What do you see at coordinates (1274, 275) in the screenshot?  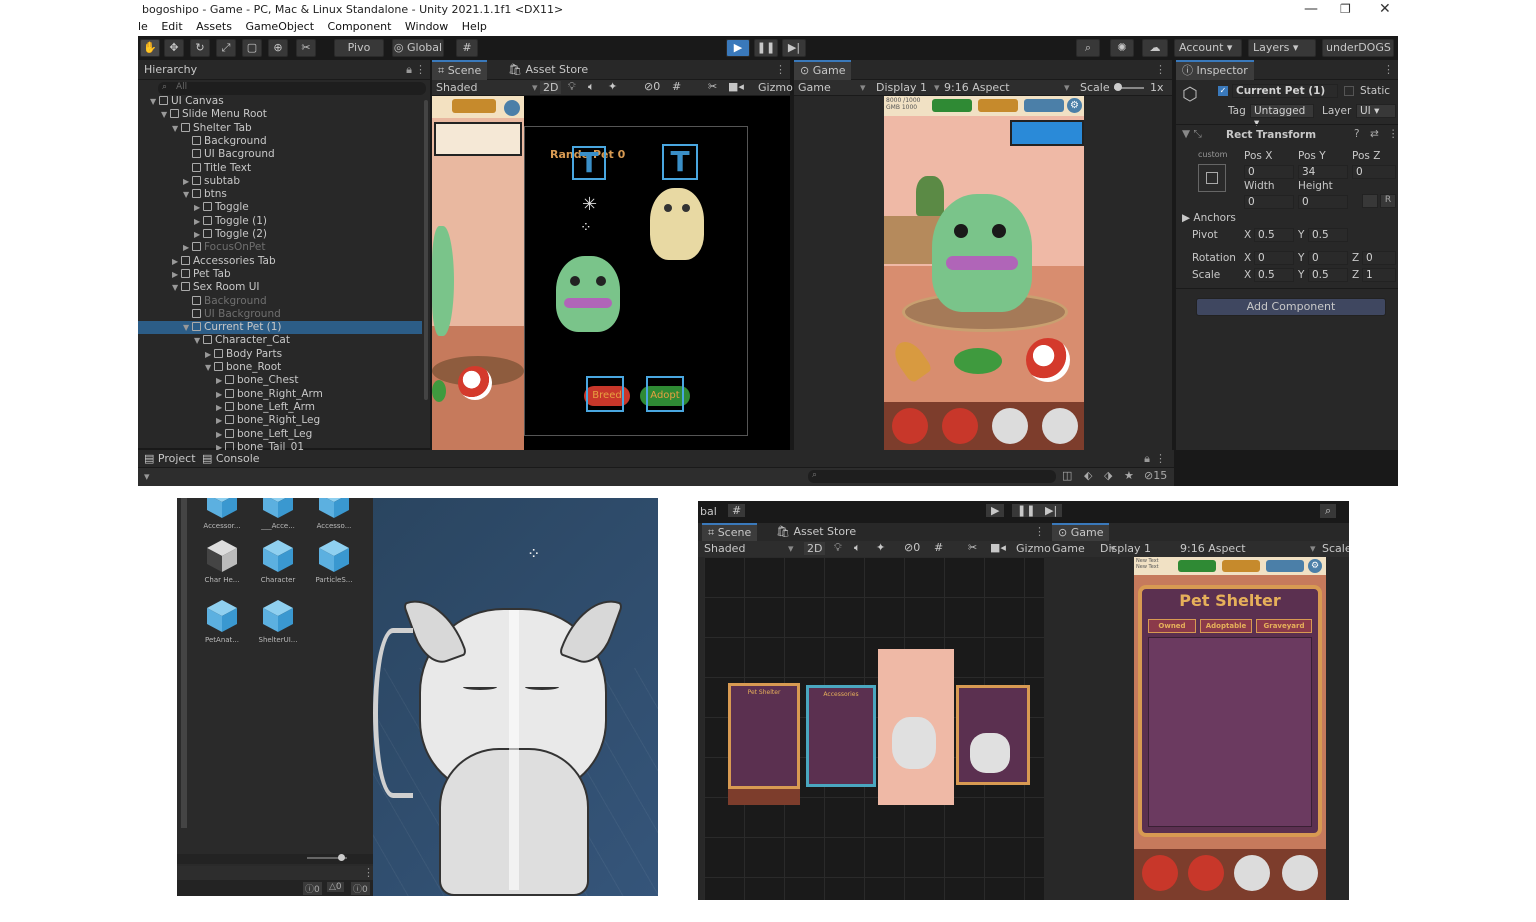 I see `scale-x-field: 0.5` at bounding box center [1274, 275].